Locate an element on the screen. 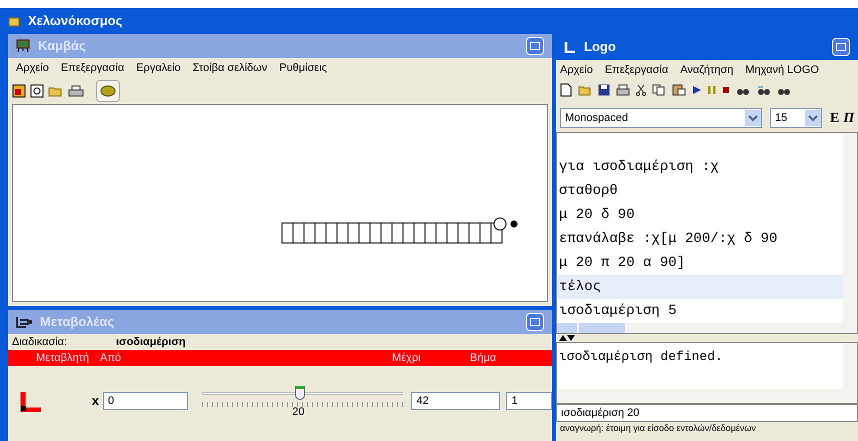 This screenshot has width=858, height=441. play-icon is located at coordinates (697, 90).